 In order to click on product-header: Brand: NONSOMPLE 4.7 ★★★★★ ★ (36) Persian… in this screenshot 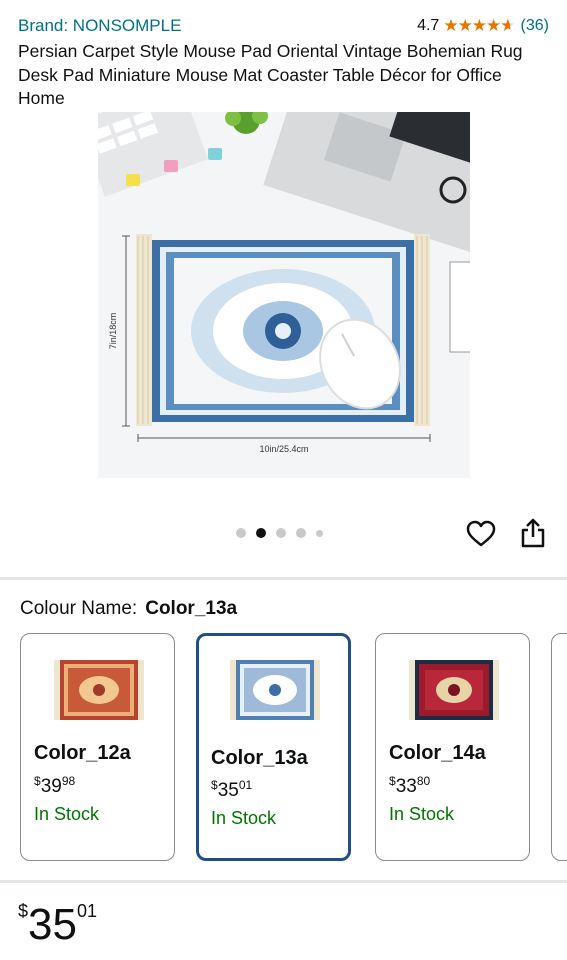, I will do `click(283, 55)`.